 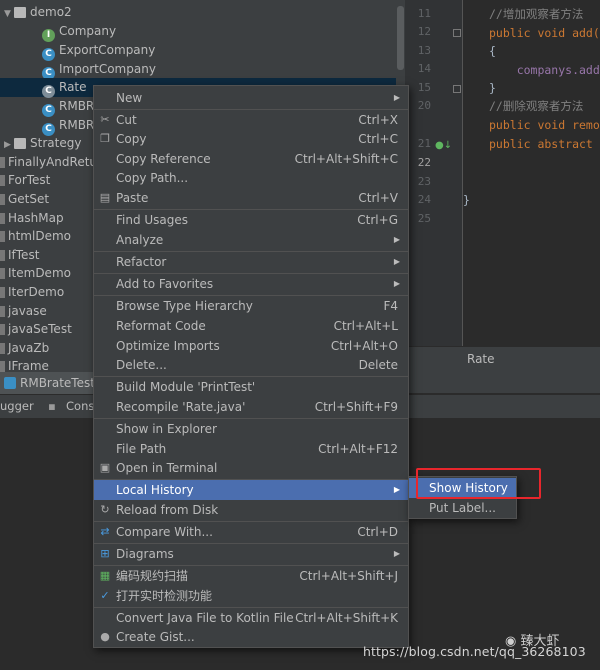 I want to click on menu-item-analyze: Analyze ▶, so click(x=251, y=240).